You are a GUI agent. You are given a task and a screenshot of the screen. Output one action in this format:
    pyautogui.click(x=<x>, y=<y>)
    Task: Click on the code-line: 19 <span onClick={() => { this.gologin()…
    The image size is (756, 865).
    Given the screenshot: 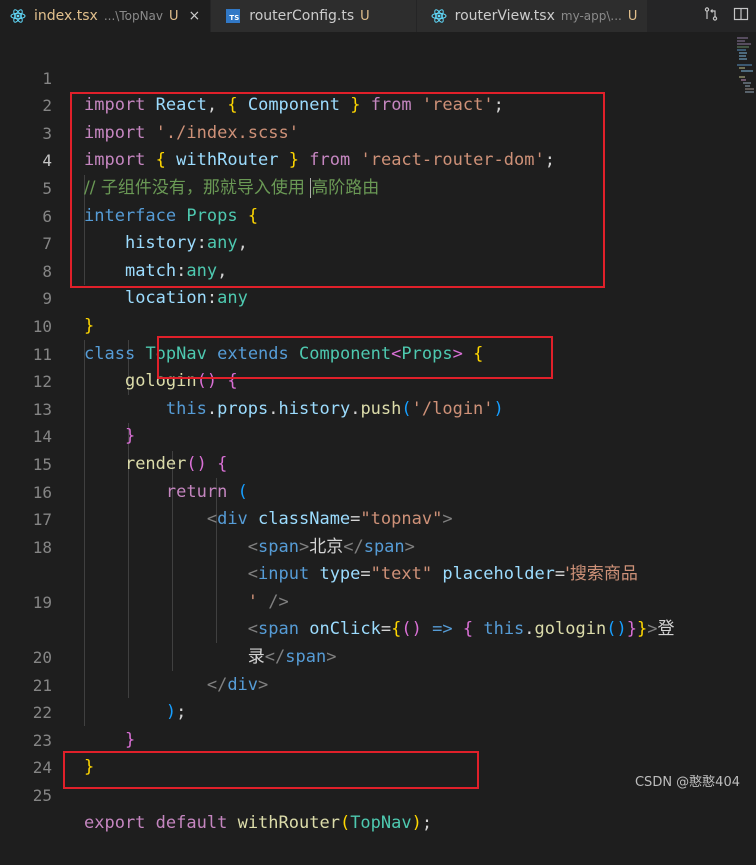 What is the action you would take?
    pyautogui.click(x=370, y=600)
    